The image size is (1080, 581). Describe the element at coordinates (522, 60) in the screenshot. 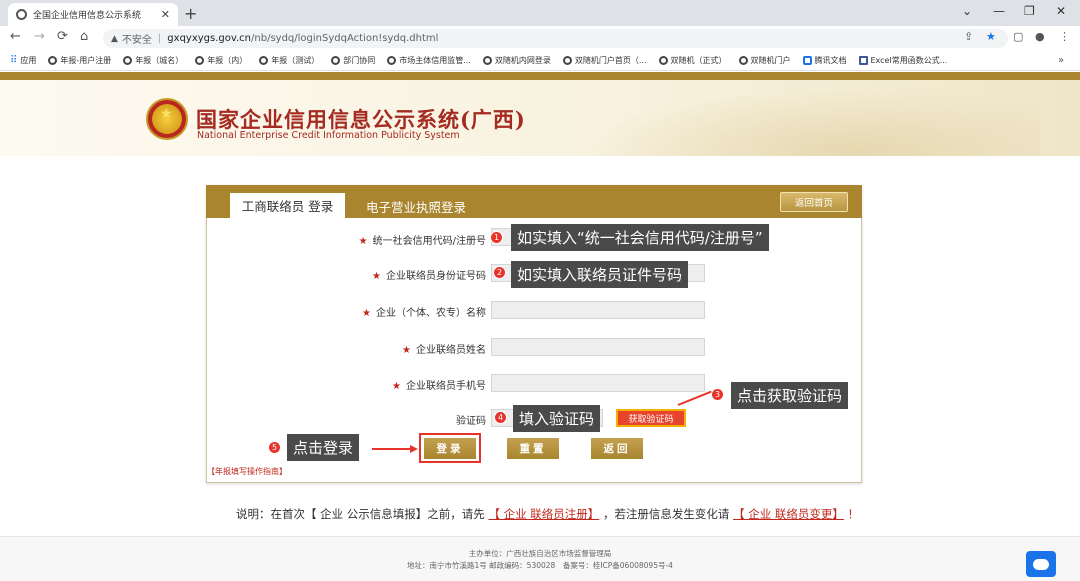

I see `bookmark-label: 双随机内网登录` at that location.